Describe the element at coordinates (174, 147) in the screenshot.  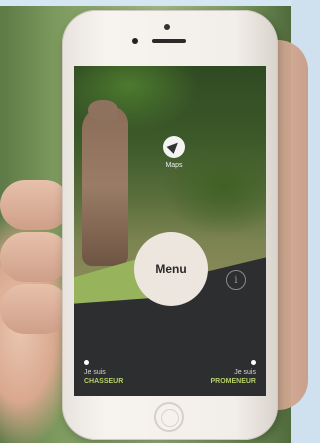
I see `navigation-arrow-icon` at that location.